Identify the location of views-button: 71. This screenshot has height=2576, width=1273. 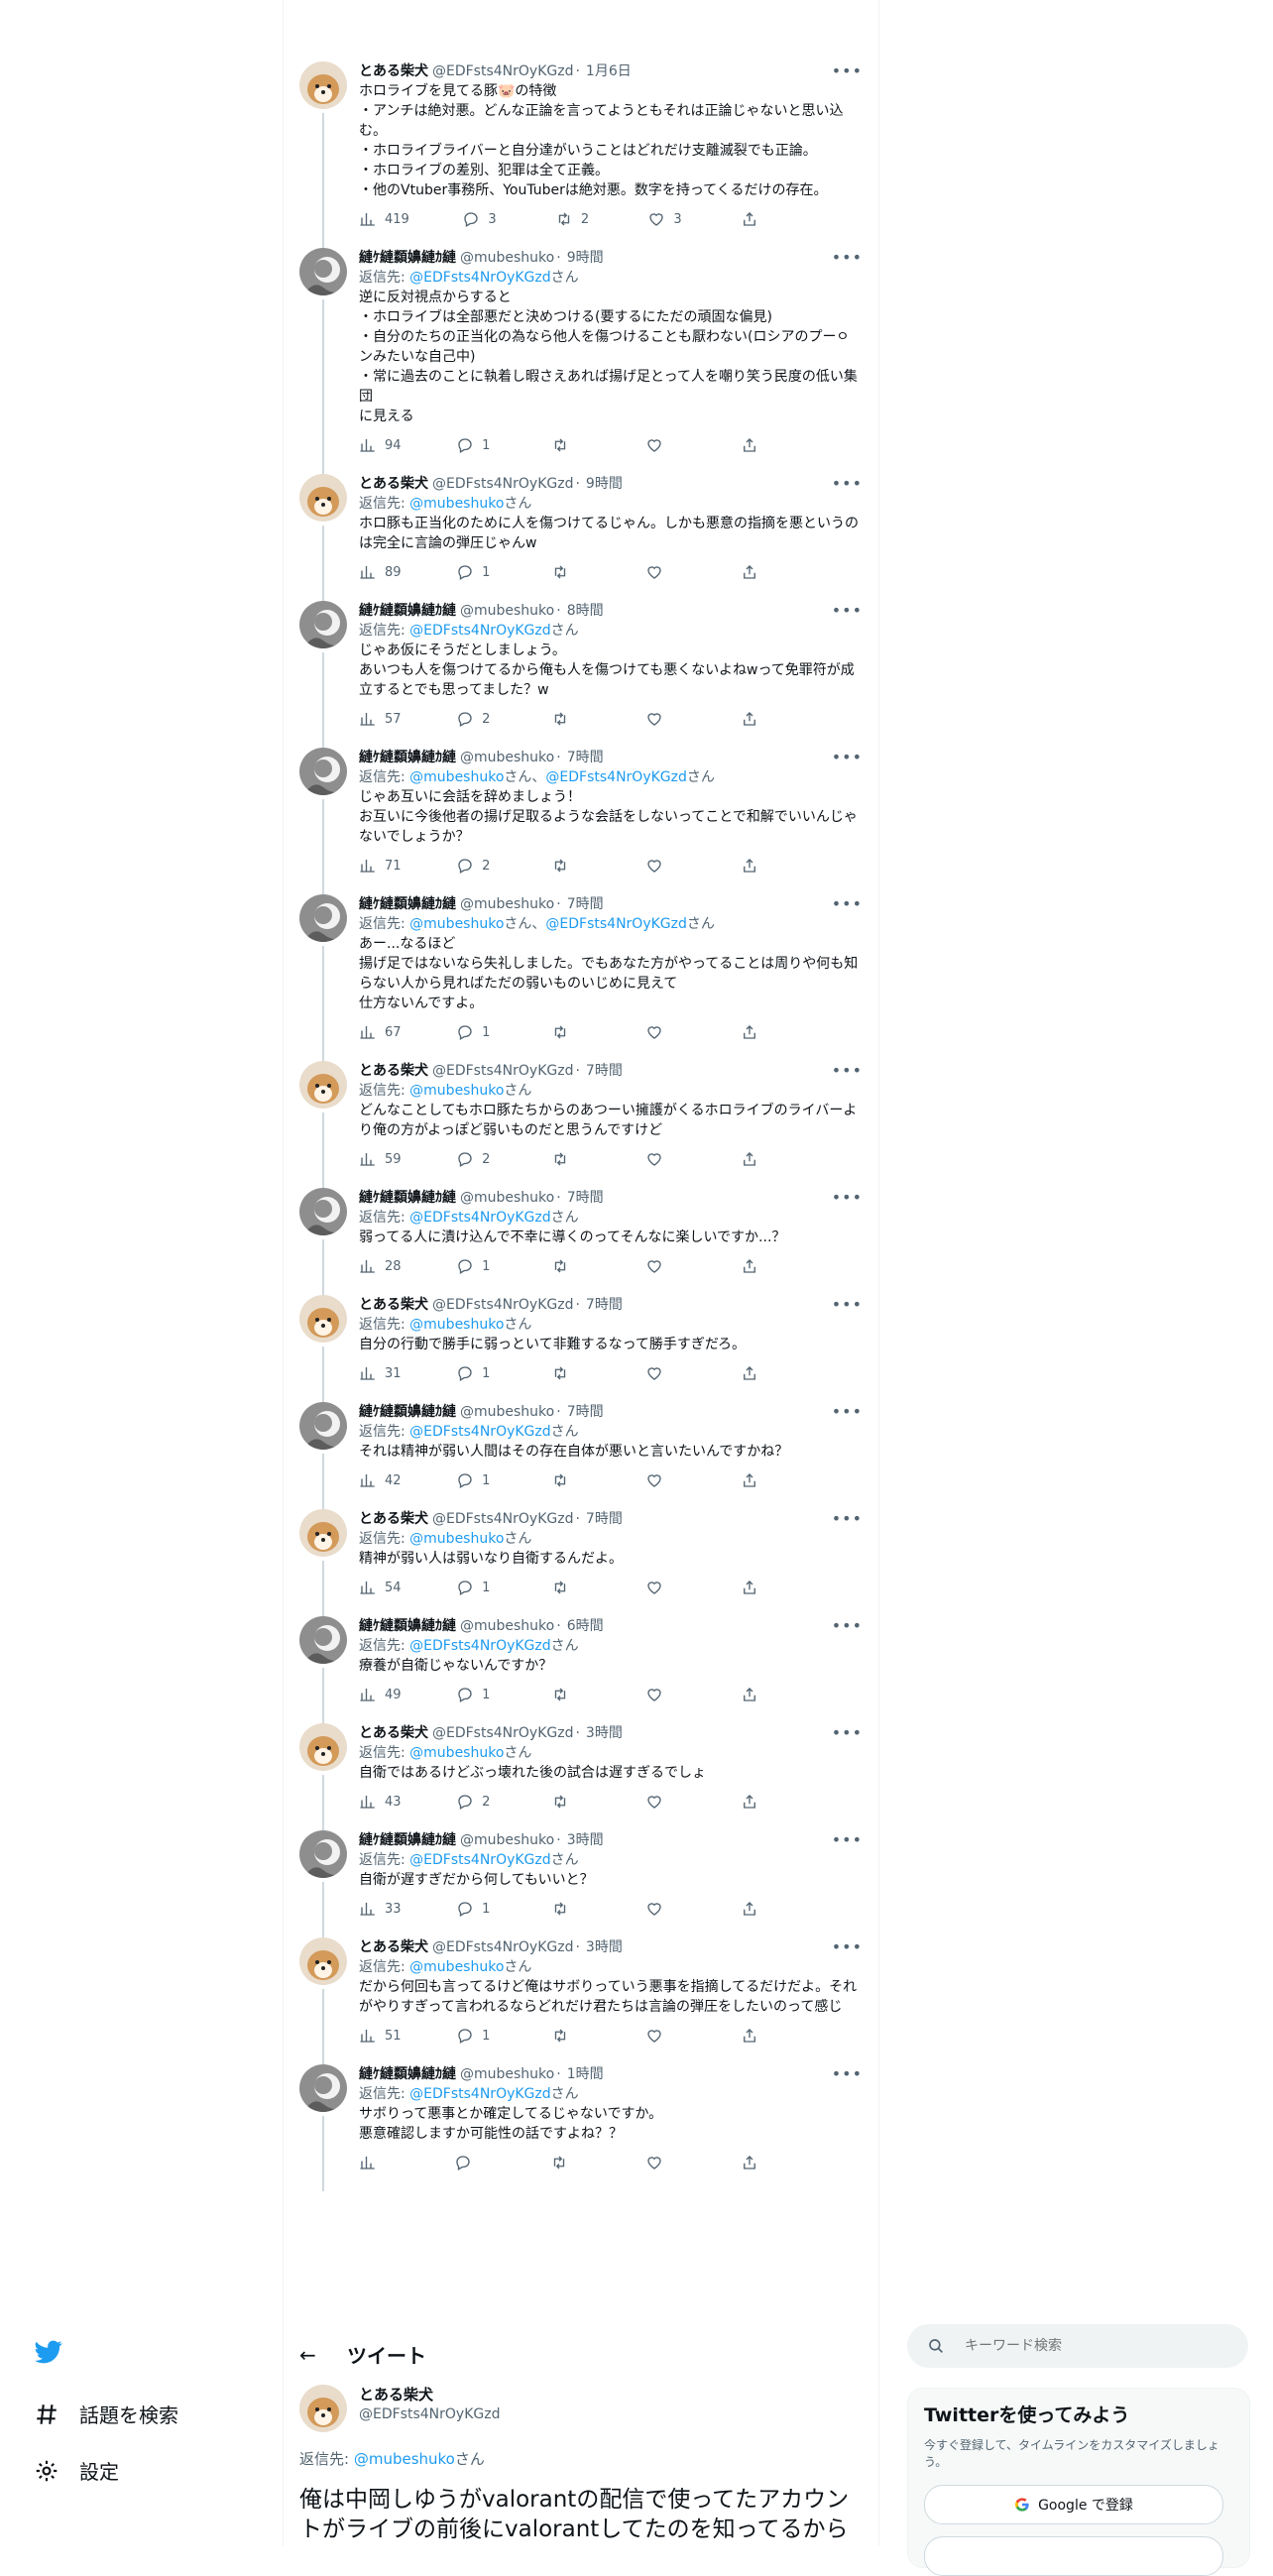
(381, 866).